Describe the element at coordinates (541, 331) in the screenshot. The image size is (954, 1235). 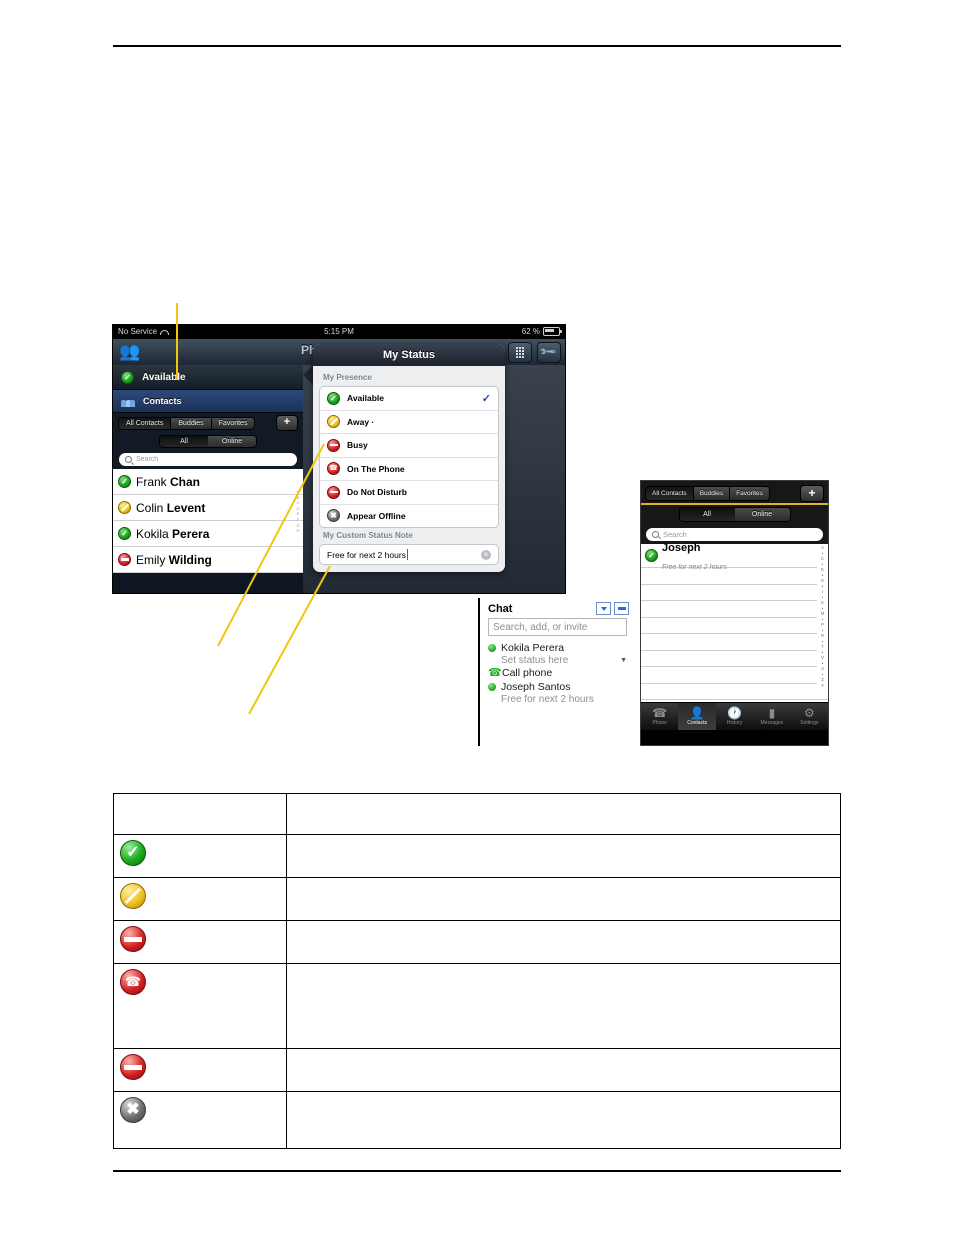
I see `status-bar-right: 62 %` at that location.